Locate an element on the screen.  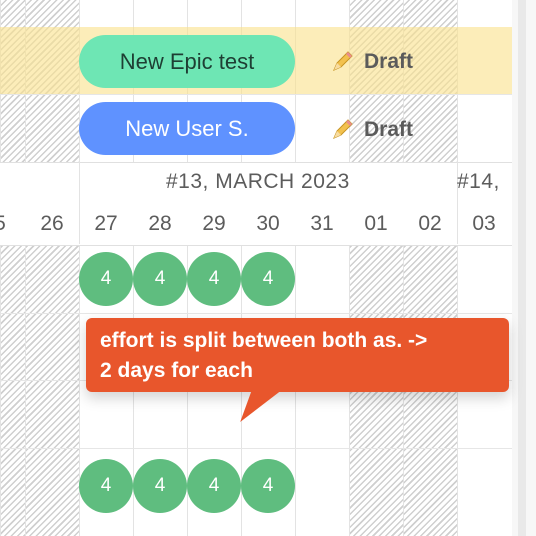
scrollbar-thumb is located at coordinates (522, 268).